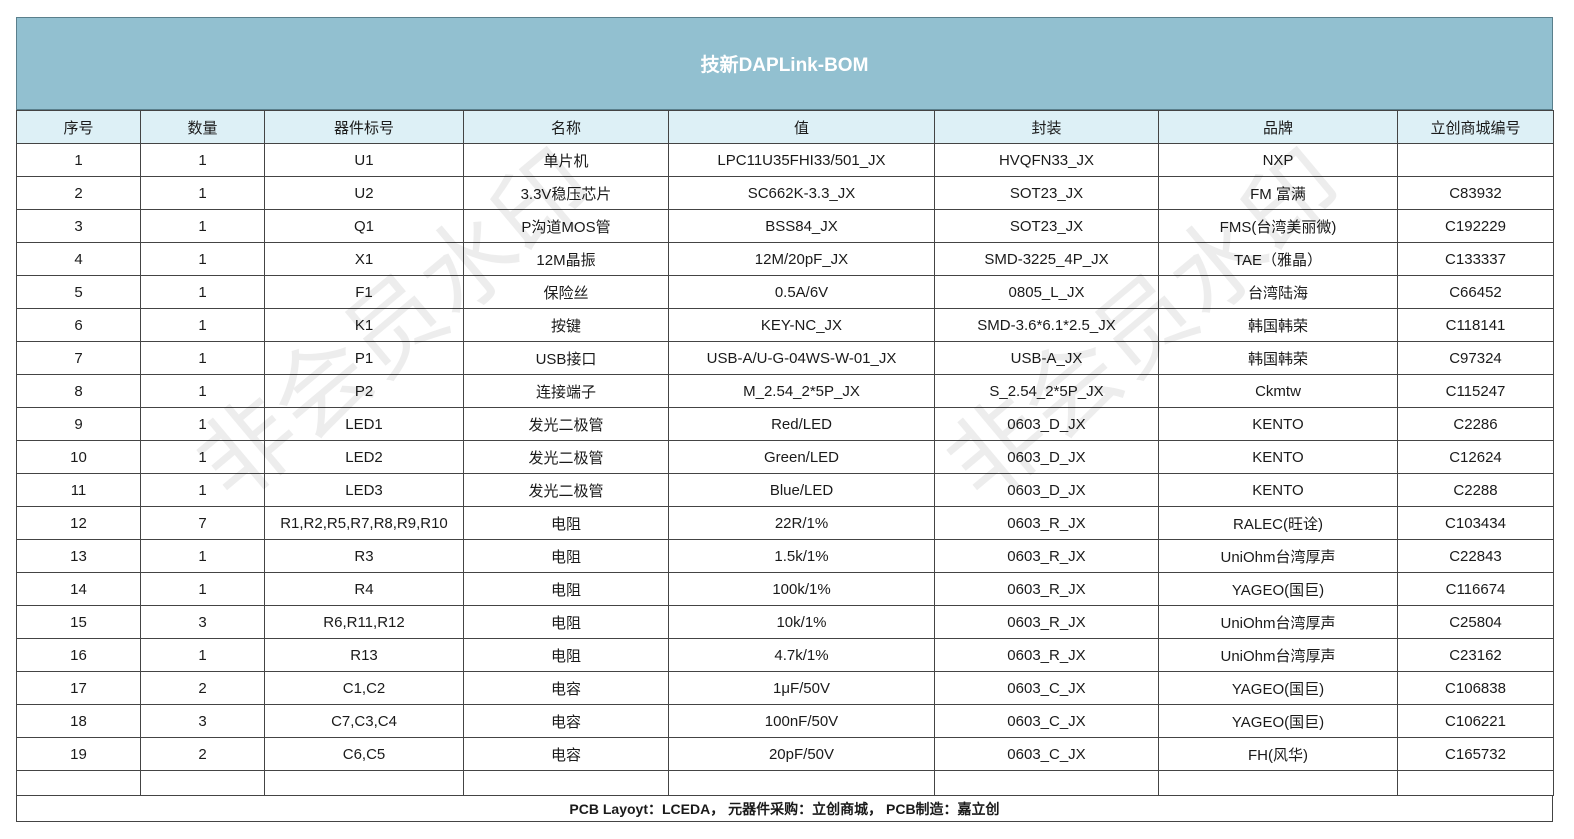  What do you see at coordinates (364, 721) in the screenshot?
I see `table-cell: C7,C3,C4` at bounding box center [364, 721].